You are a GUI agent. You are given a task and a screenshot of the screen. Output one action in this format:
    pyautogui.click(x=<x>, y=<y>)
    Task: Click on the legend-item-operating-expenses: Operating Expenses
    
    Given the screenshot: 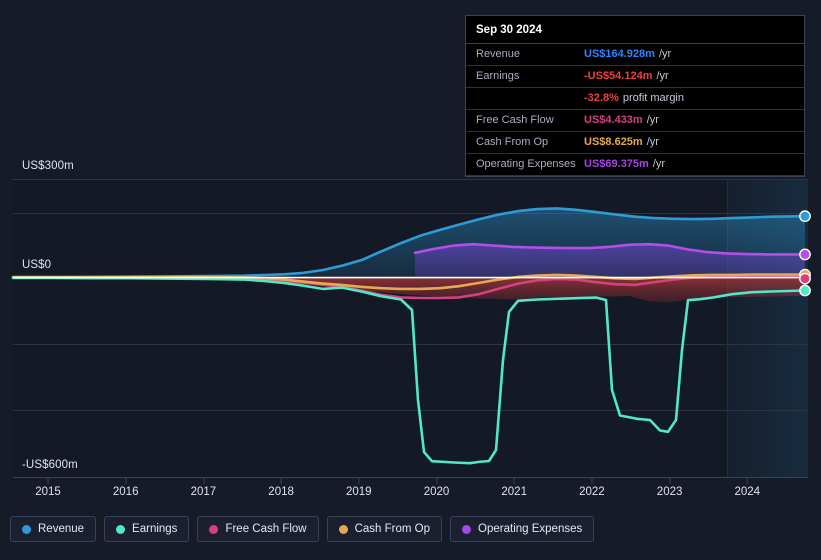 What is the action you would take?
    pyautogui.click(x=522, y=529)
    